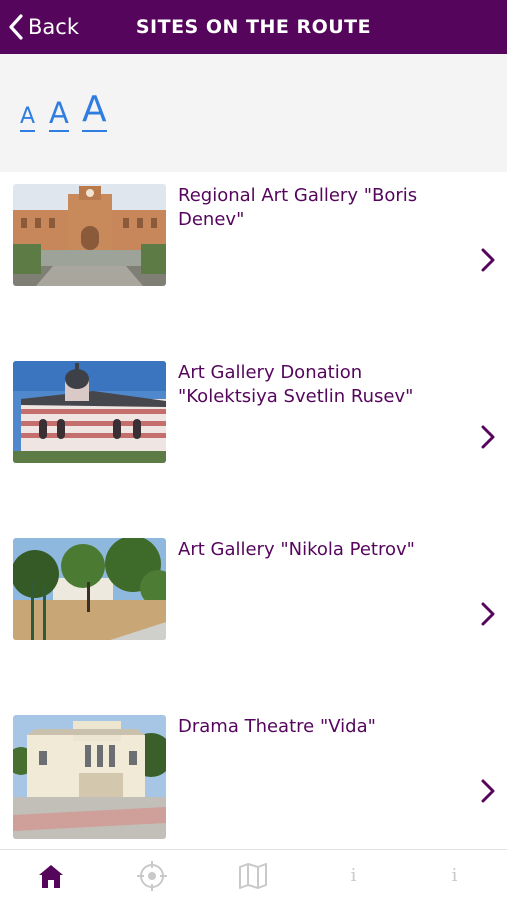  I want to click on site-title: Regional Art Gallery "Boris Denev", so click(298, 207).